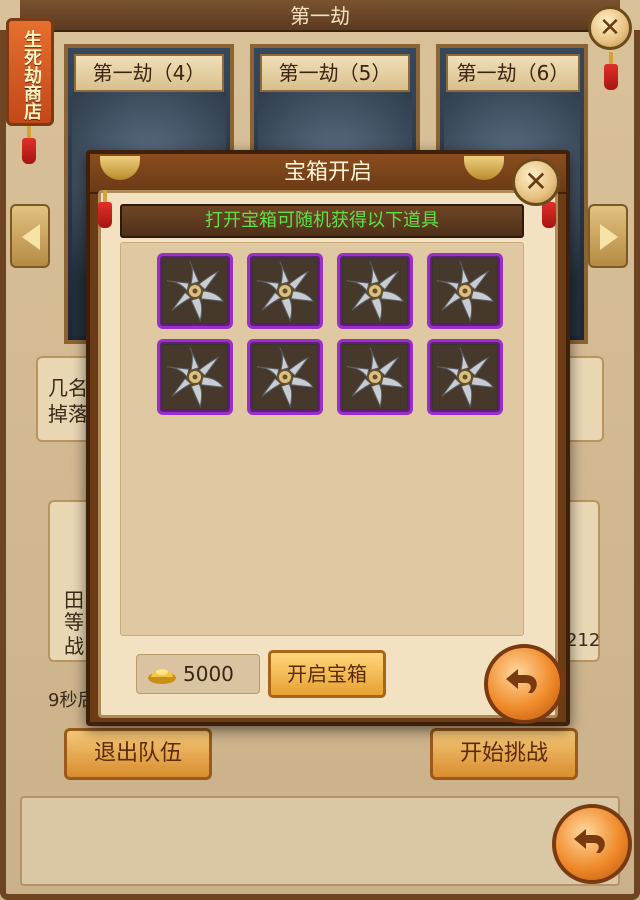 This screenshot has height=900, width=640. I want to click on open-chest-button: 开启宝箱, so click(327, 674).